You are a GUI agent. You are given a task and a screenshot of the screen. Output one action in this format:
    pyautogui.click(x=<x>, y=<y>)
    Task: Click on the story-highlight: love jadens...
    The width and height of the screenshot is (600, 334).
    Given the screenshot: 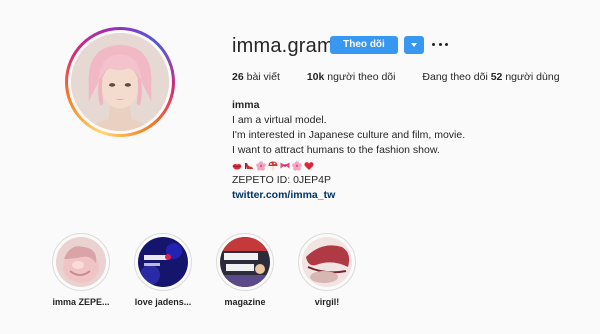 What is the action you would take?
    pyautogui.click(x=163, y=270)
    